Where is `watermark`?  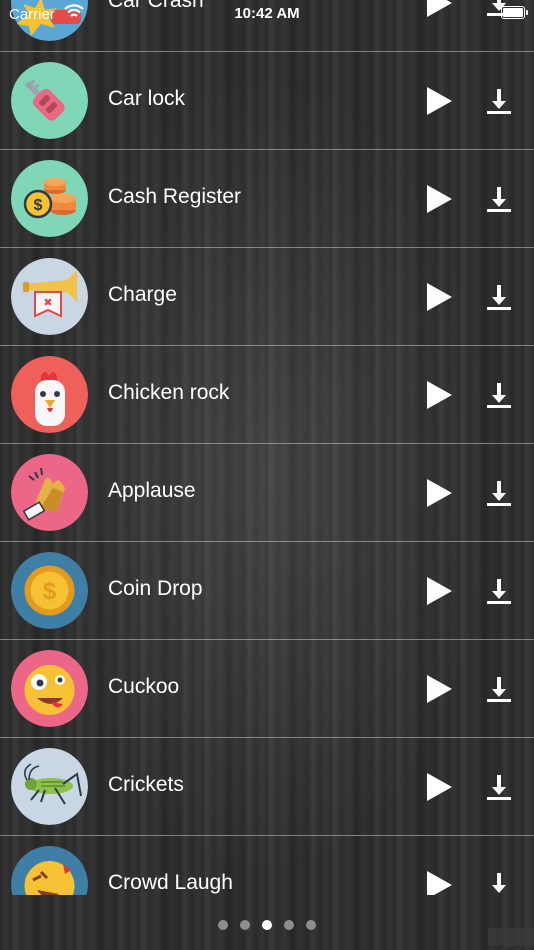
watermark is located at coordinates (511, 937).